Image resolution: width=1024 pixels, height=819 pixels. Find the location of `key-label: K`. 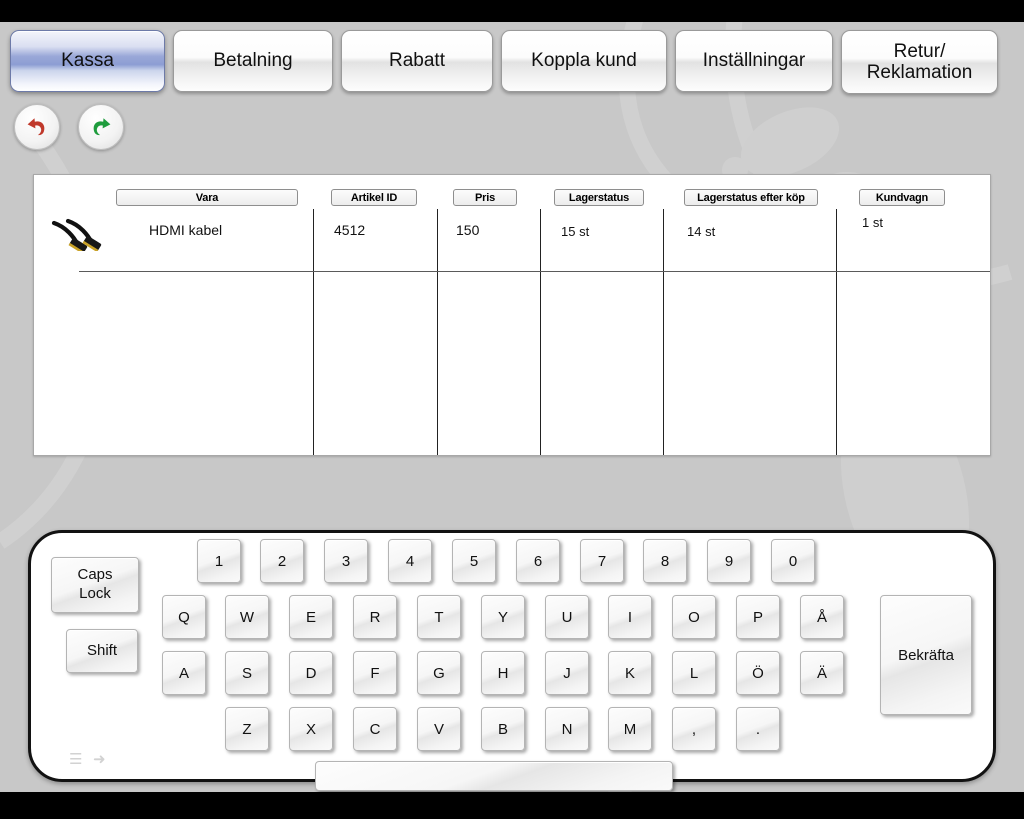

key-label: K is located at coordinates (629, 673).